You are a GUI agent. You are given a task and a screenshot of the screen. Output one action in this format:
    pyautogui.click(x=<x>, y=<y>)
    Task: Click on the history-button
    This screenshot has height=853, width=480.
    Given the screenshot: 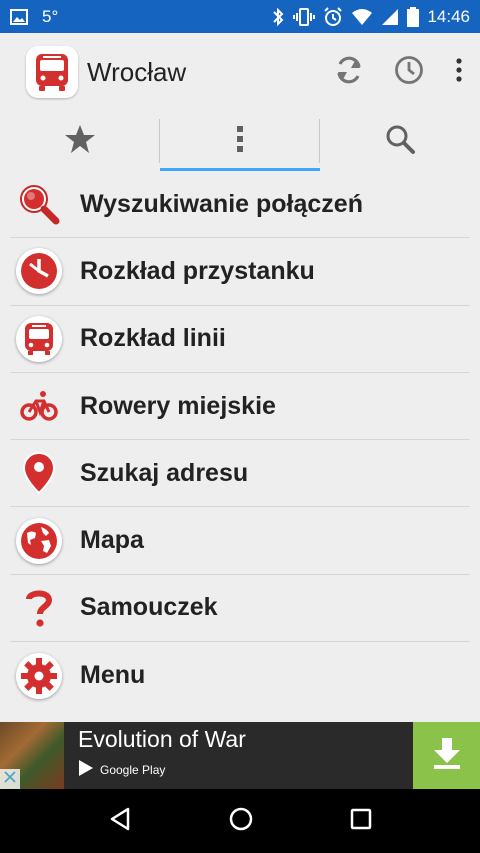 What is the action you would take?
    pyautogui.click(x=409, y=72)
    